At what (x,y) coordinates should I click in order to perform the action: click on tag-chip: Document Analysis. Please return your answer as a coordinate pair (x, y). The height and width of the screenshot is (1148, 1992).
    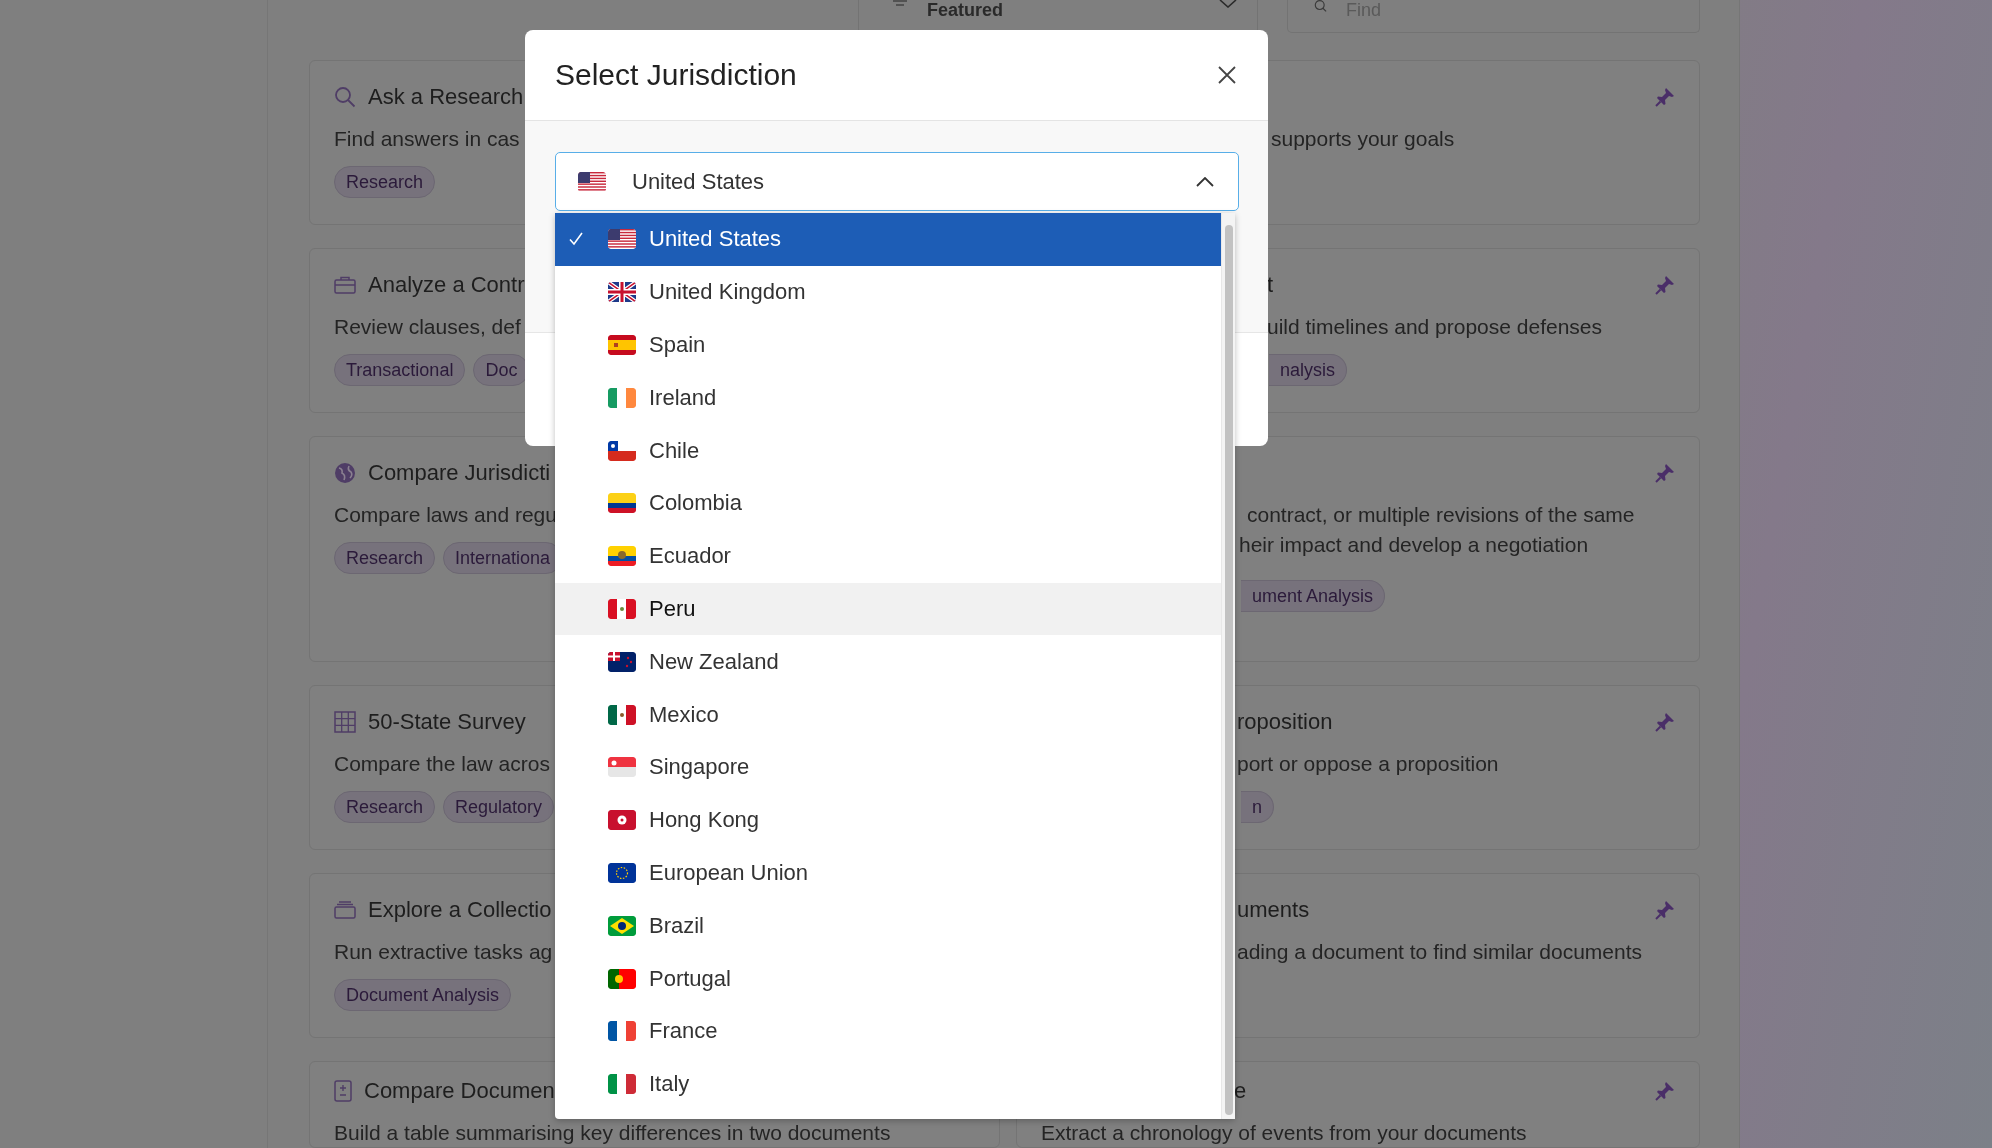
    Looking at the image, I should click on (423, 995).